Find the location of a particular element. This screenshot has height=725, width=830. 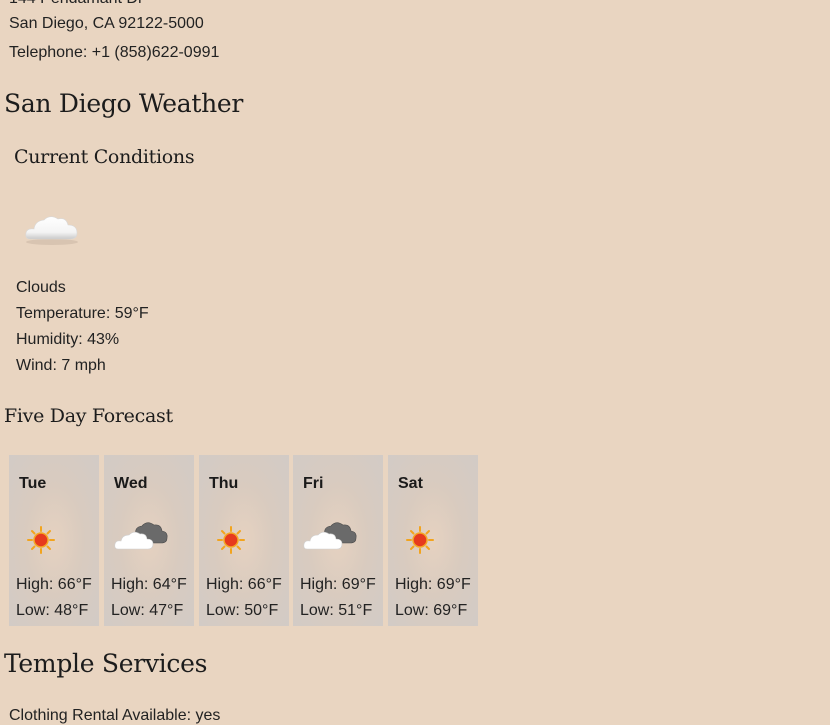

weather-heading: San Diego Weather is located at coordinates (124, 103).